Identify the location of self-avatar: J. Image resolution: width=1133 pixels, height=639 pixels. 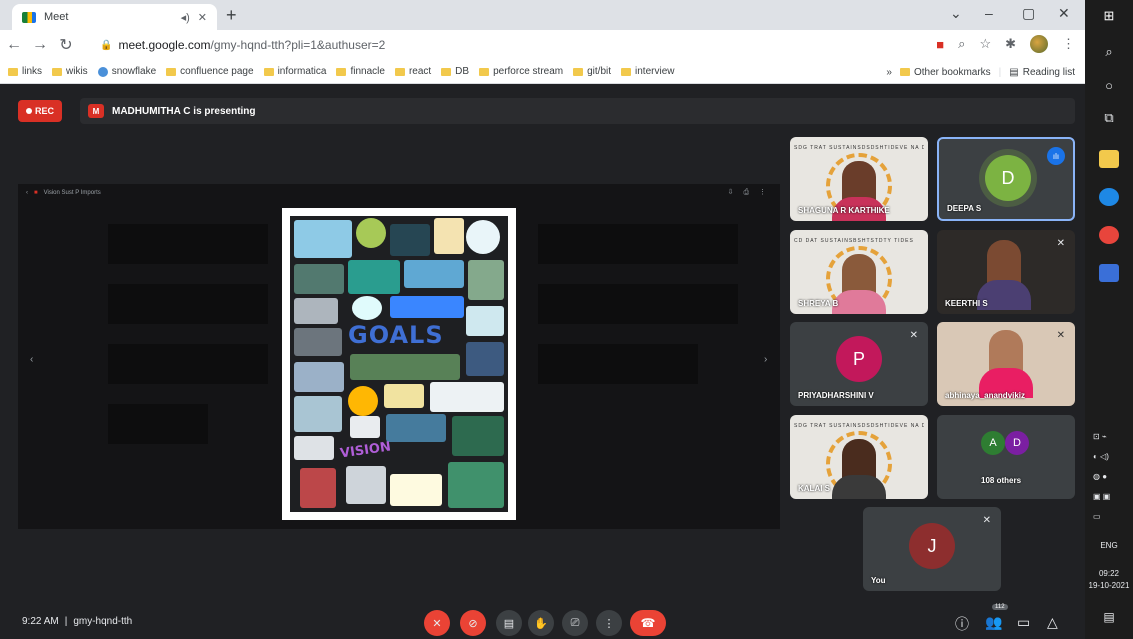
(932, 546).